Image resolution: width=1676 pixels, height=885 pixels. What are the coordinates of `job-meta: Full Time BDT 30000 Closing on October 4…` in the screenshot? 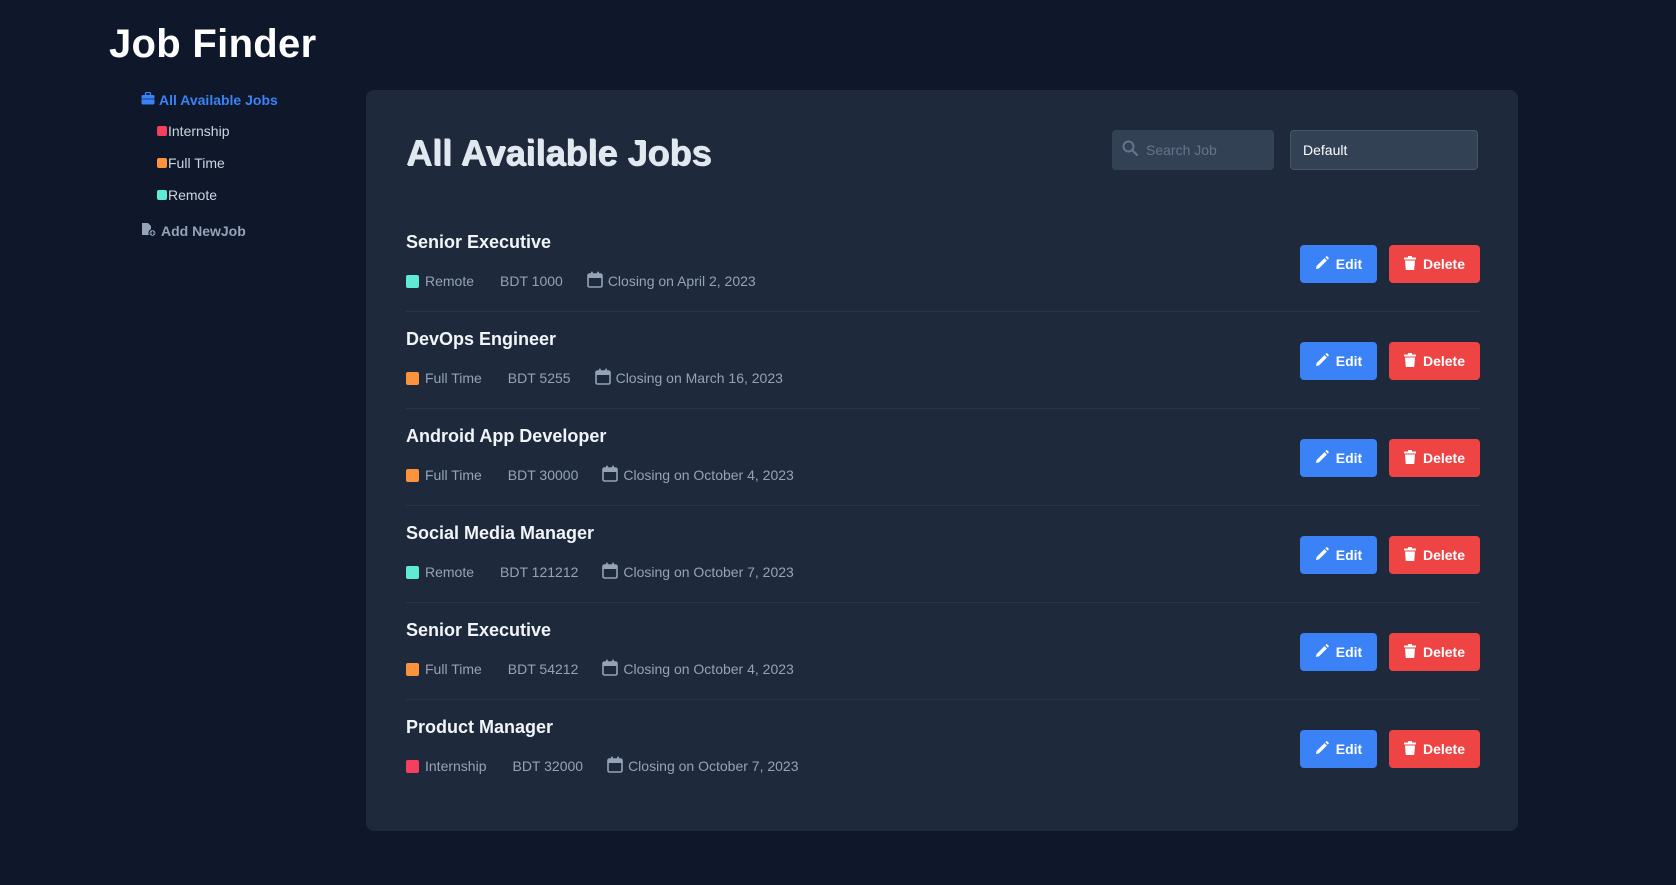 It's located at (600, 475).